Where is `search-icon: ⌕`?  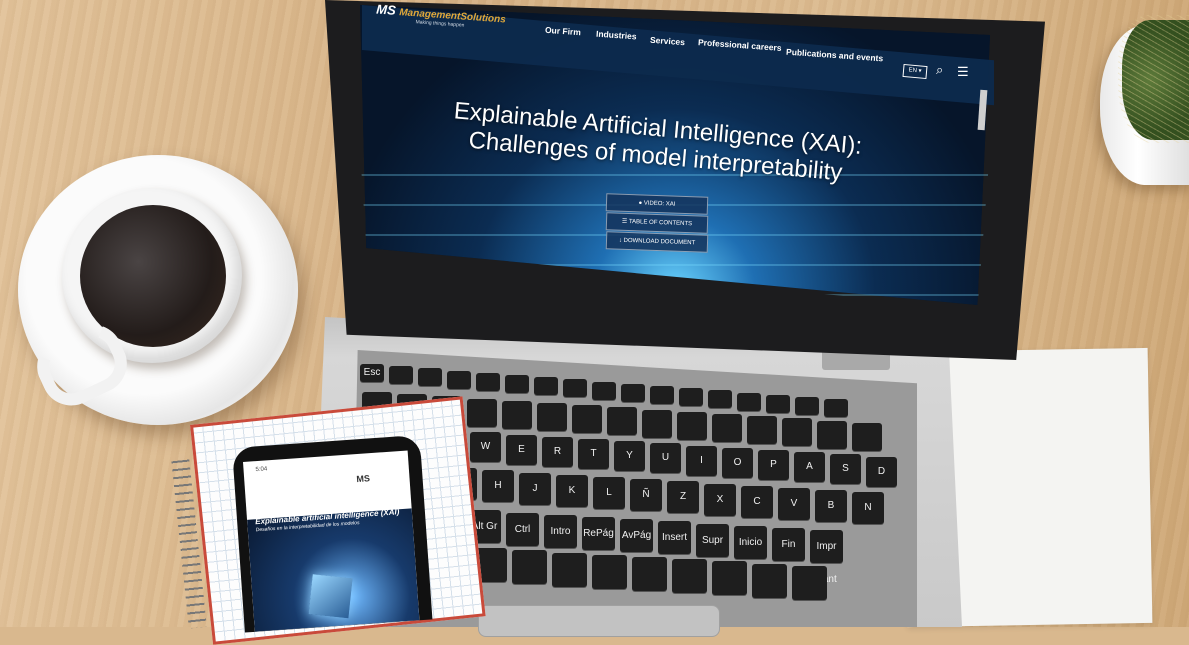
search-icon: ⌕ is located at coordinates (939, 70).